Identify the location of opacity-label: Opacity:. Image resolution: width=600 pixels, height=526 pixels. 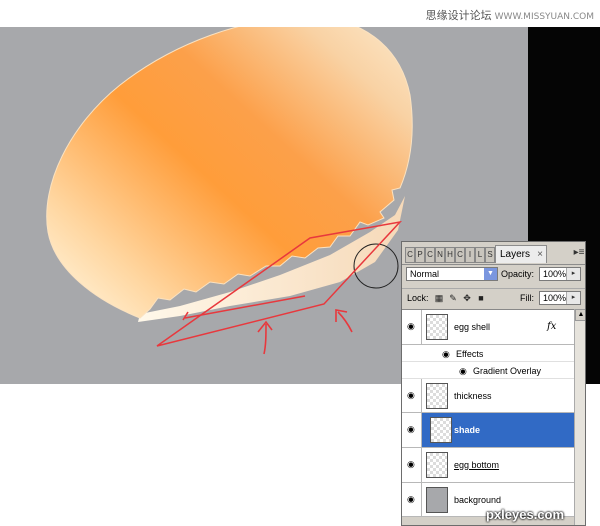
(518, 274).